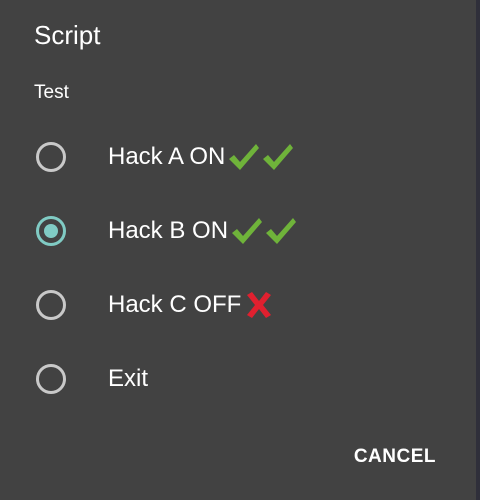  What do you see at coordinates (51, 92) in the screenshot?
I see `dialog-message: Test` at bounding box center [51, 92].